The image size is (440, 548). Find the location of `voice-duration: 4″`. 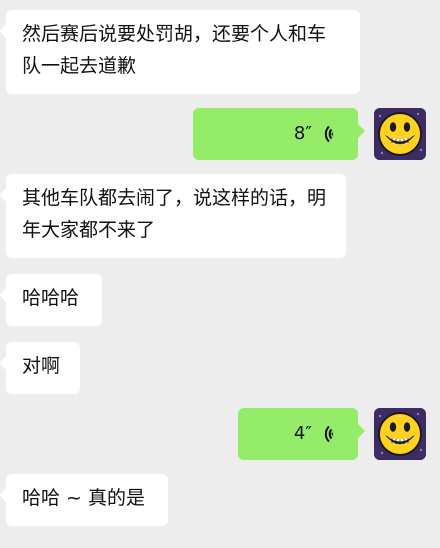

voice-duration: 4″ is located at coordinates (302, 433).